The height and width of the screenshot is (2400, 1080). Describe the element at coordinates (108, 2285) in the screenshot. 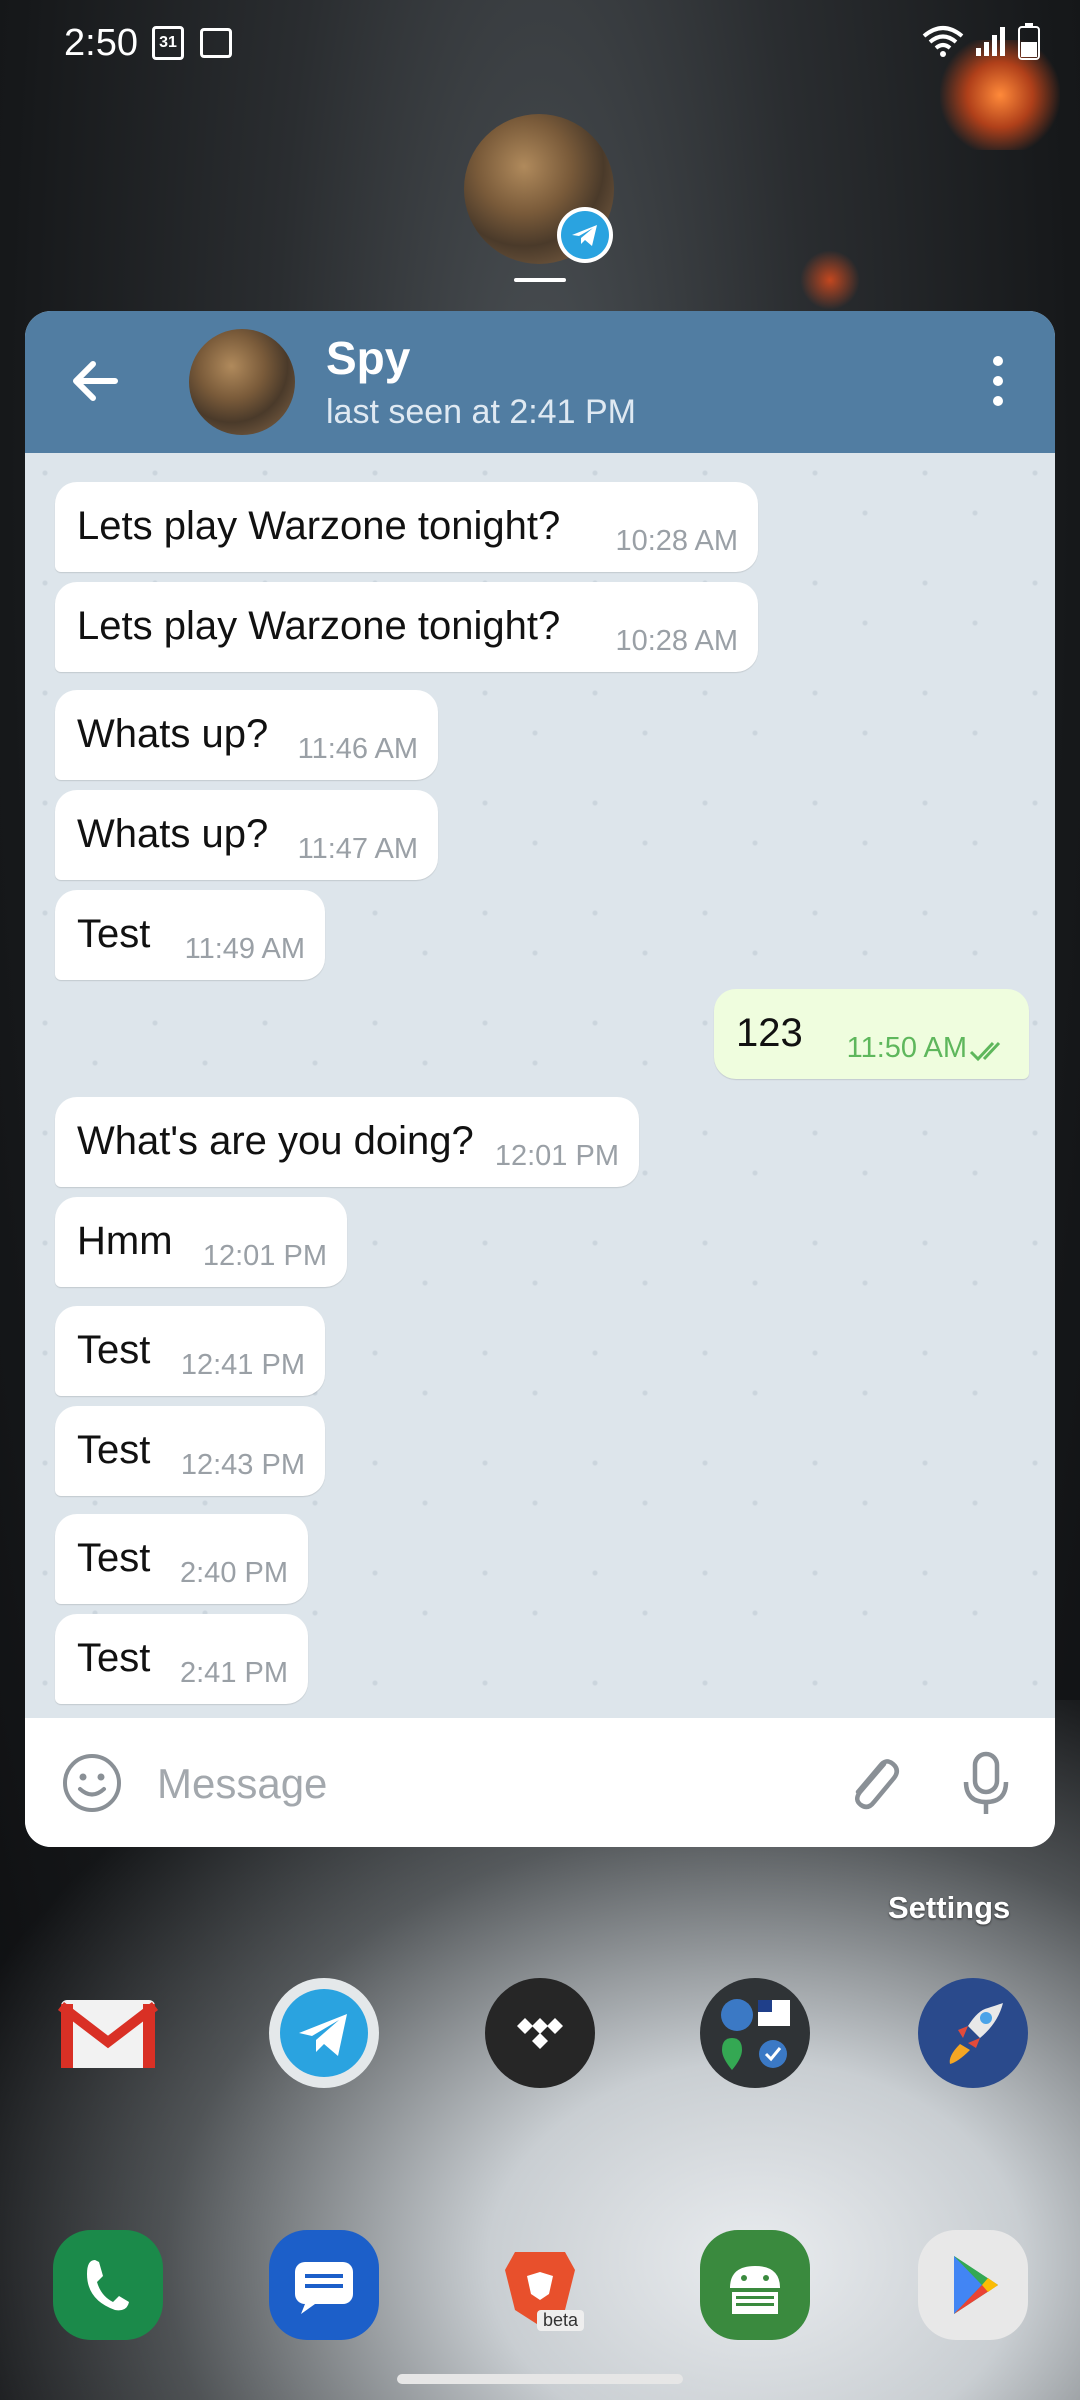

I see `phone-icon` at that location.